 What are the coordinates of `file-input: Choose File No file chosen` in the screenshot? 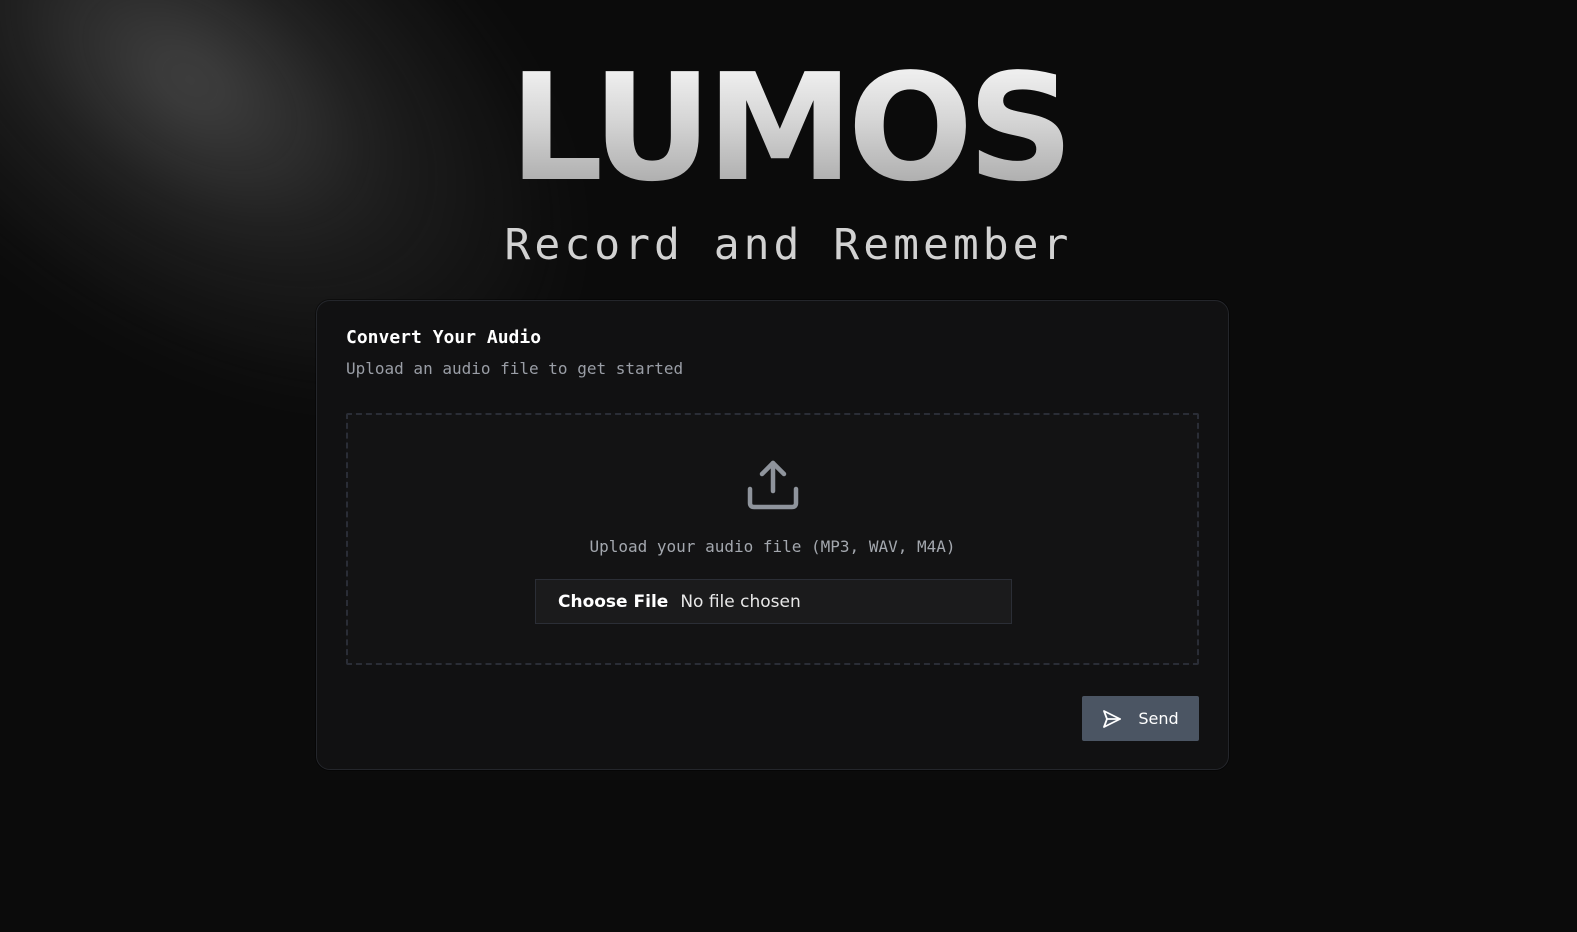 It's located at (773, 601).